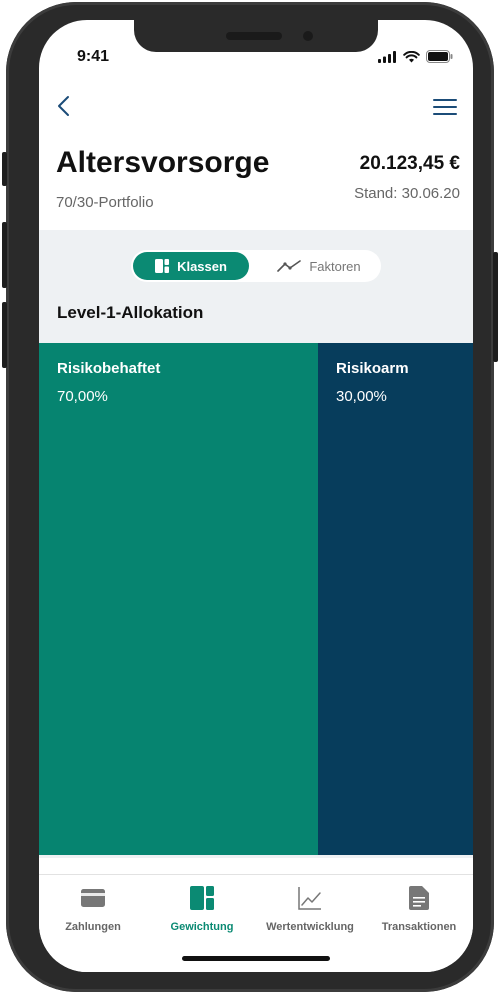 Image resolution: width=500 pixels, height=995 pixels. Describe the element at coordinates (202, 266) in the screenshot. I see `toggle-klassen-label: Klassen` at that location.